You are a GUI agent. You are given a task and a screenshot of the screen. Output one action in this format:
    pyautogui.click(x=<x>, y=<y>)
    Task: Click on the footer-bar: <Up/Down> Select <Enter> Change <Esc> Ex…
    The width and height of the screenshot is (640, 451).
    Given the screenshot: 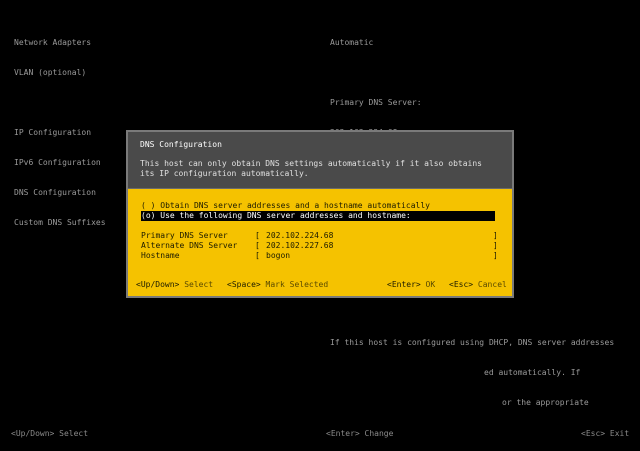 What is the action you would take?
    pyautogui.click(x=320, y=434)
    